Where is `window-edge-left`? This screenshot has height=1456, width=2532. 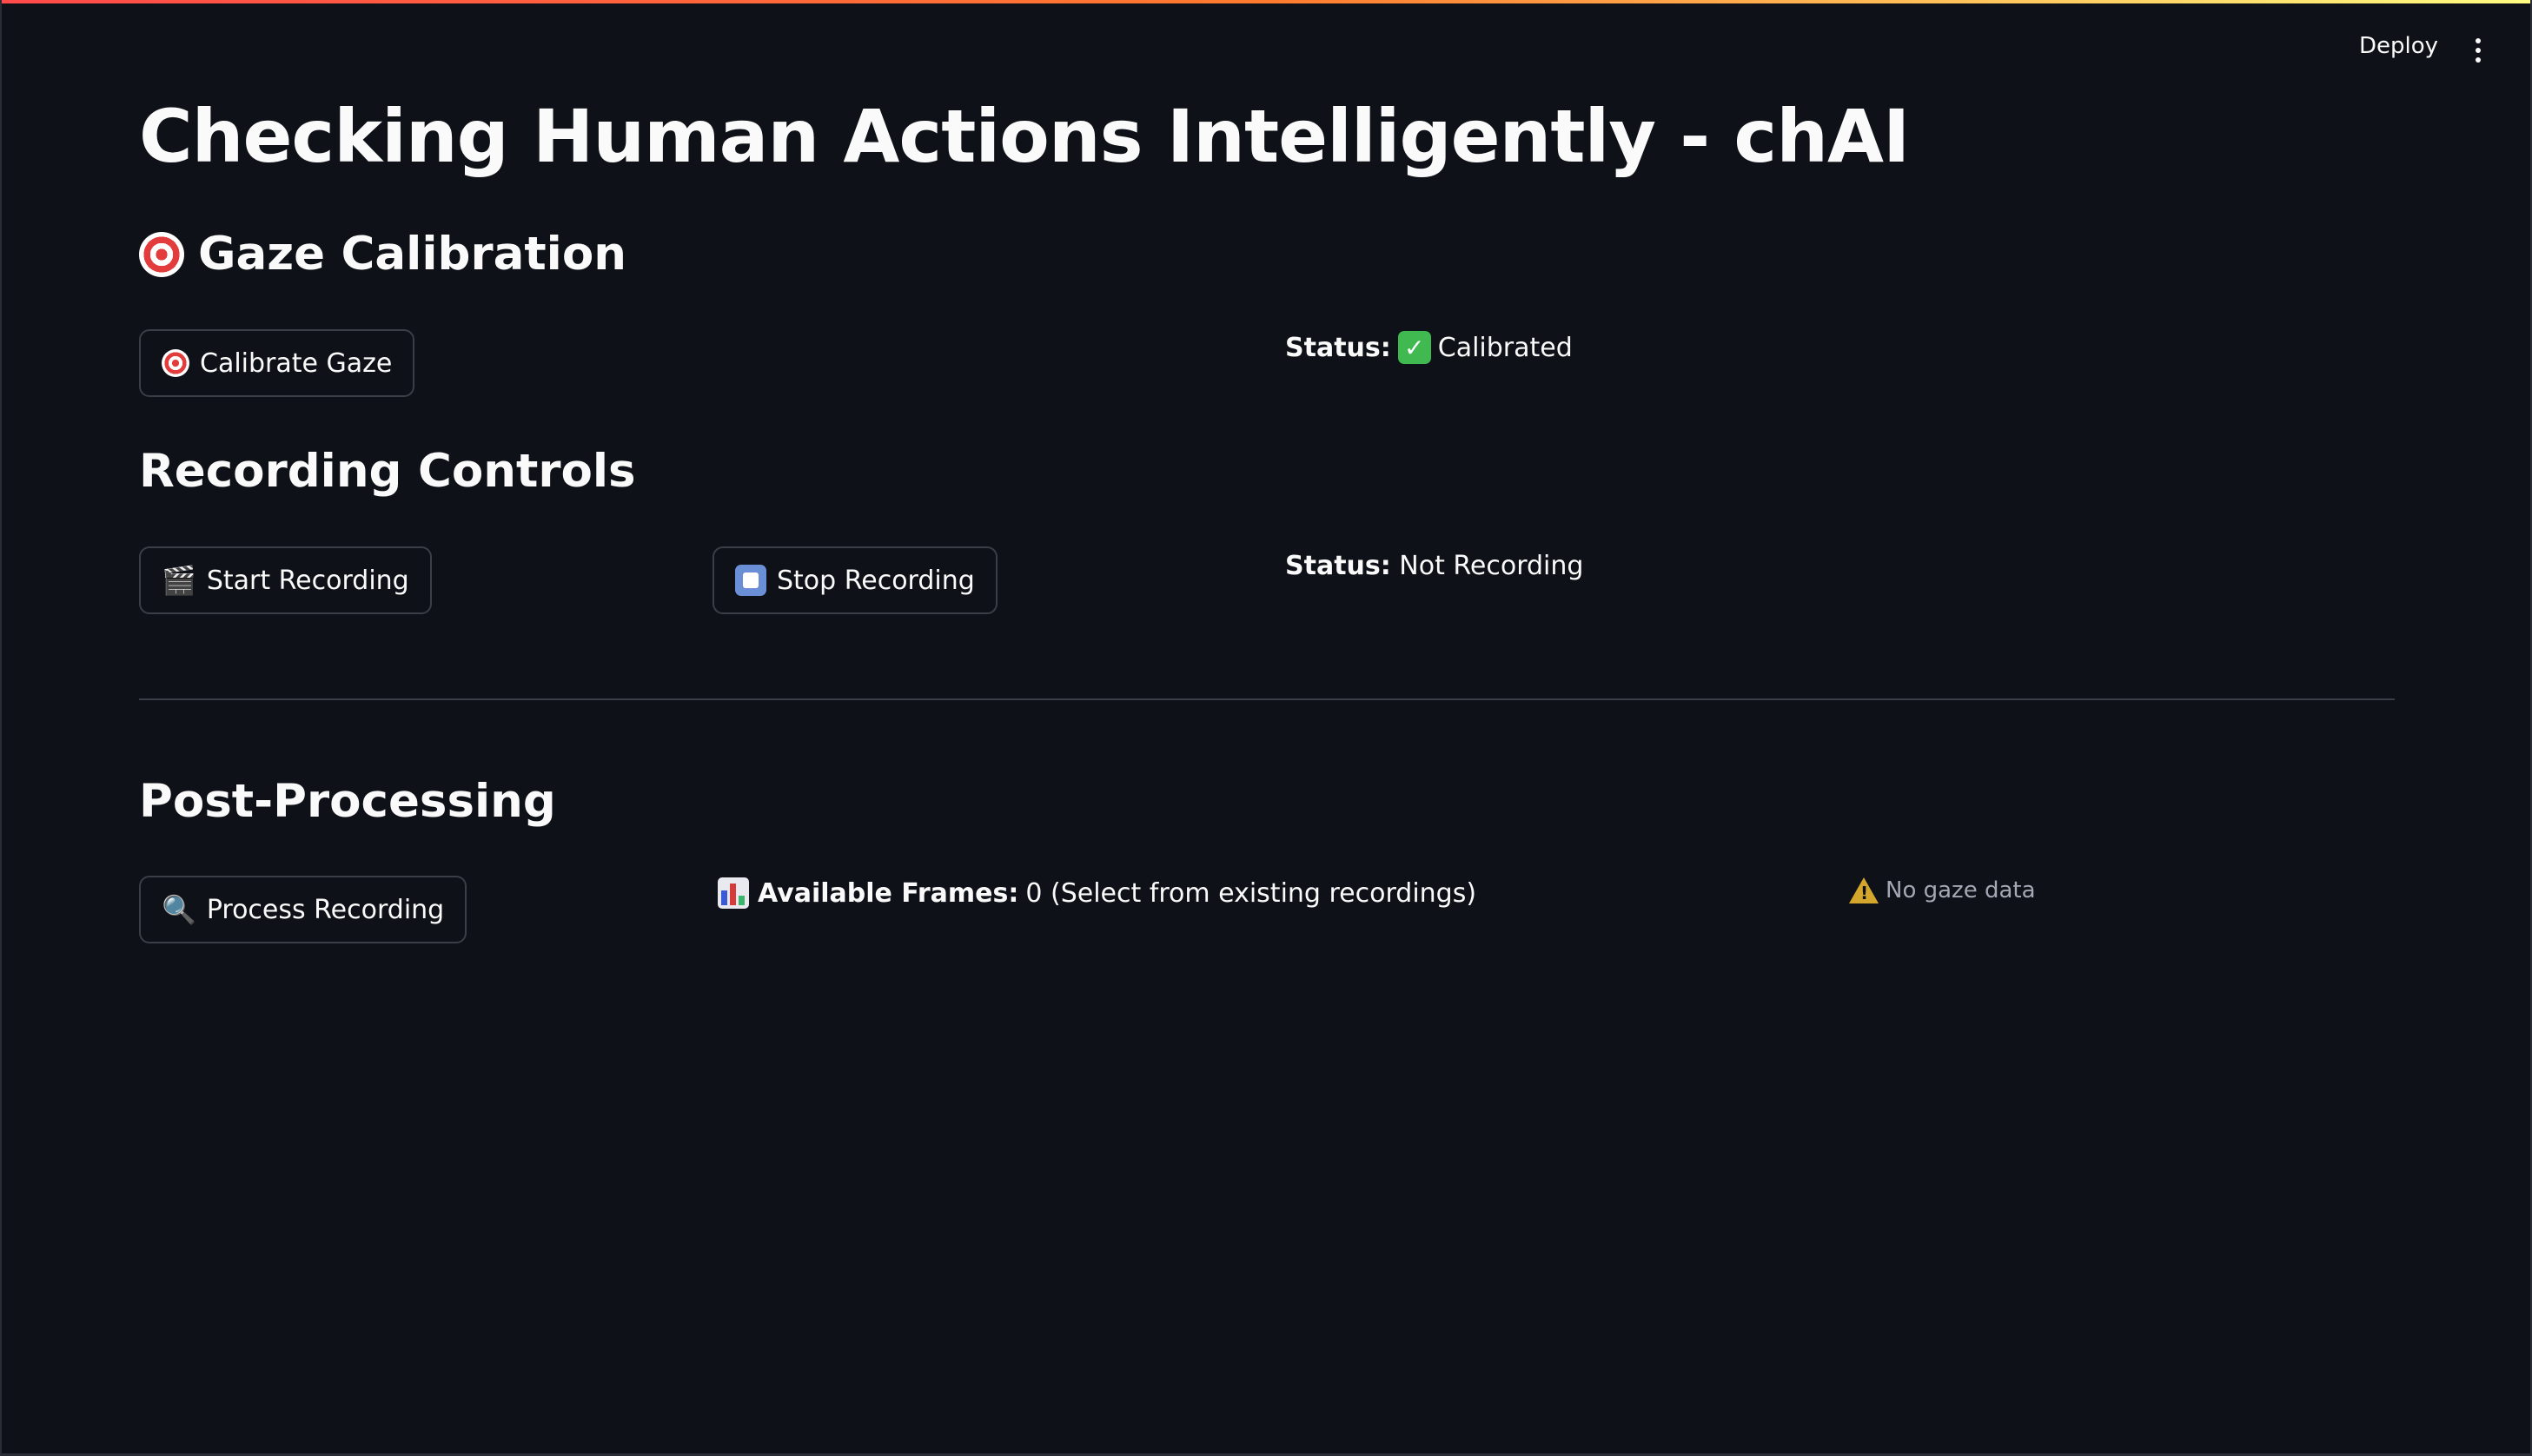
window-edge-left is located at coordinates (1, 728).